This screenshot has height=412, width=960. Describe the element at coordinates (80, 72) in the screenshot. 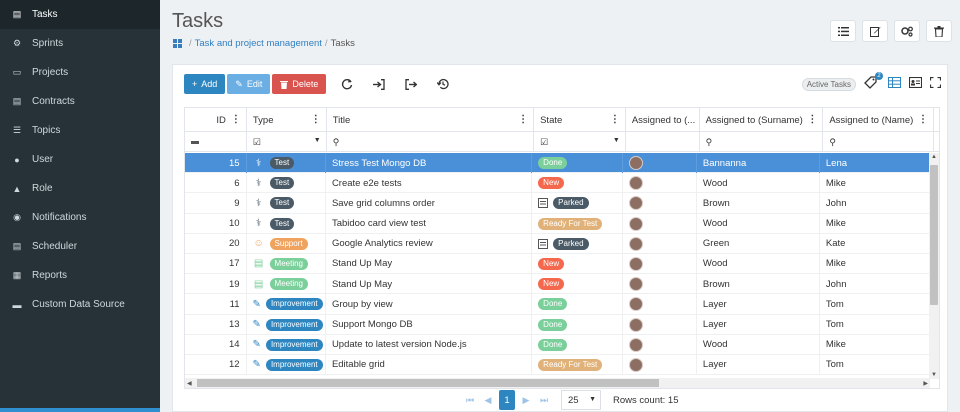

I see `sidebar-item-projects: ▭ Projects` at that location.